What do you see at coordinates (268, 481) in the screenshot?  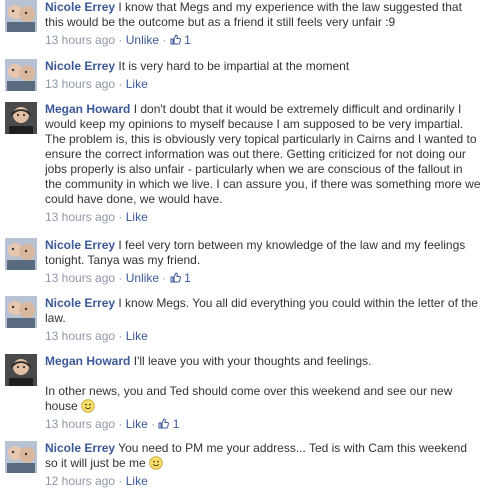 I see `comment-meta: 12 hours ago · Like` at bounding box center [268, 481].